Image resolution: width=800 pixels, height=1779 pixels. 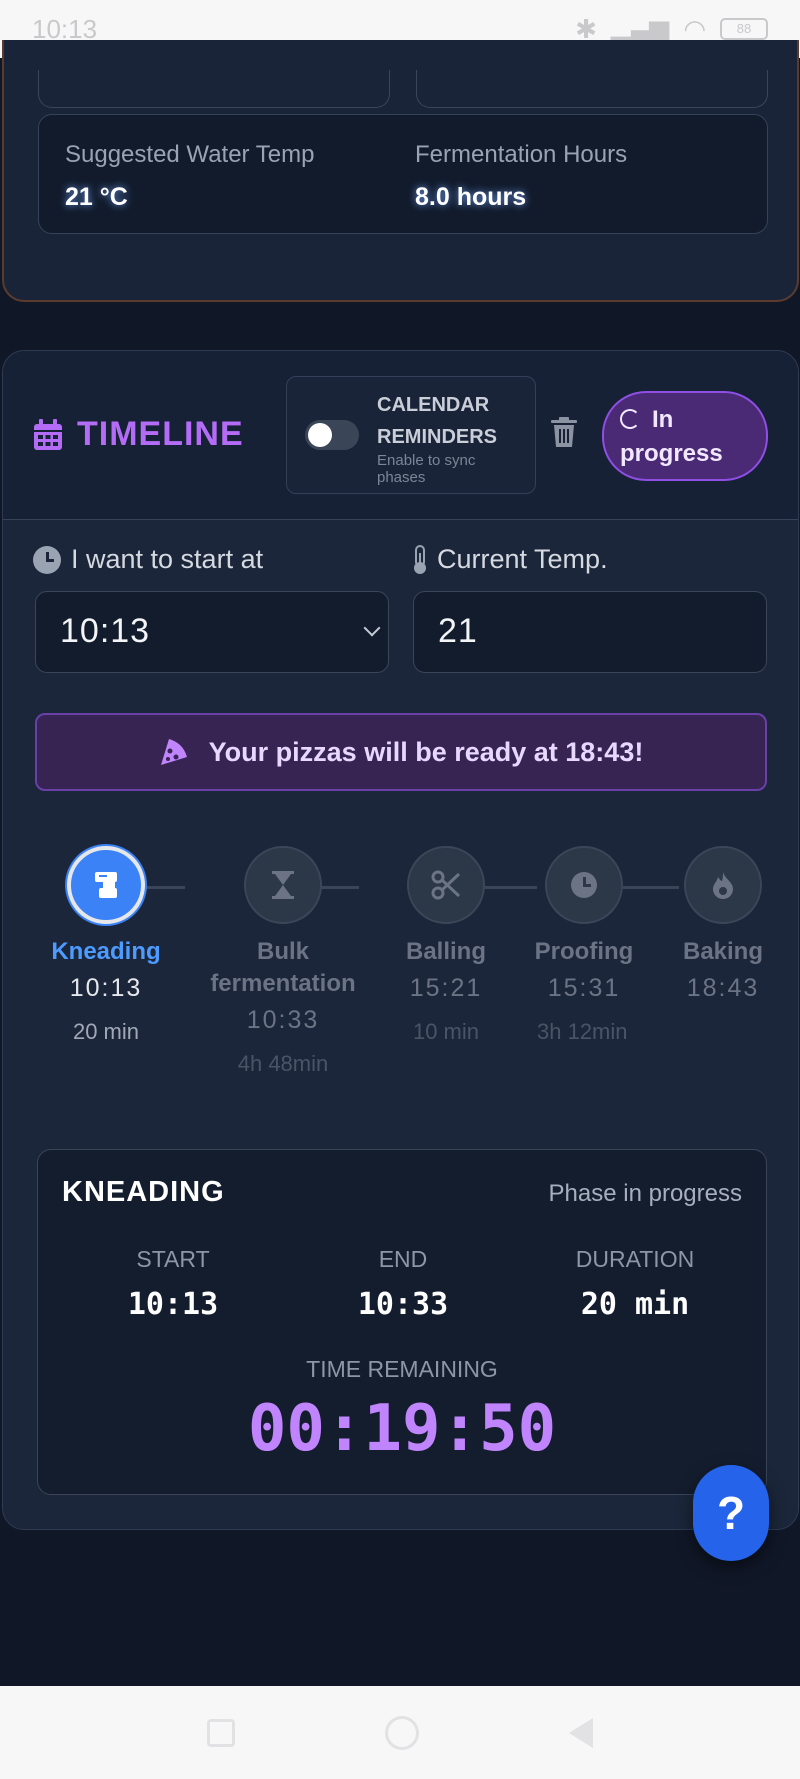 What do you see at coordinates (403, 1304) in the screenshot?
I see `phase-end-value: 10:33` at bounding box center [403, 1304].